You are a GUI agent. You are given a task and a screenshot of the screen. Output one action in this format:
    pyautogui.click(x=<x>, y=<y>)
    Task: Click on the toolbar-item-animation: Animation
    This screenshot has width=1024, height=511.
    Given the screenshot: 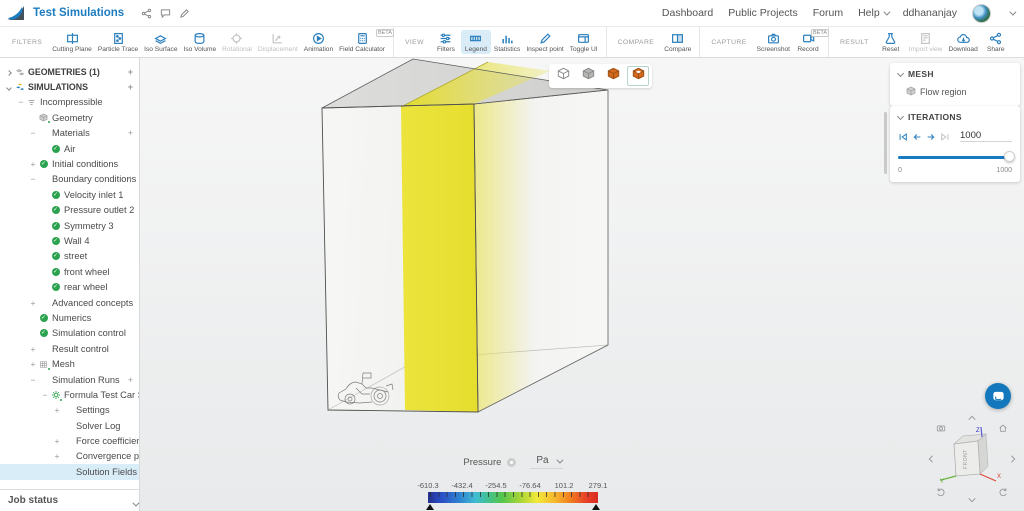 What is the action you would take?
    pyautogui.click(x=318, y=42)
    